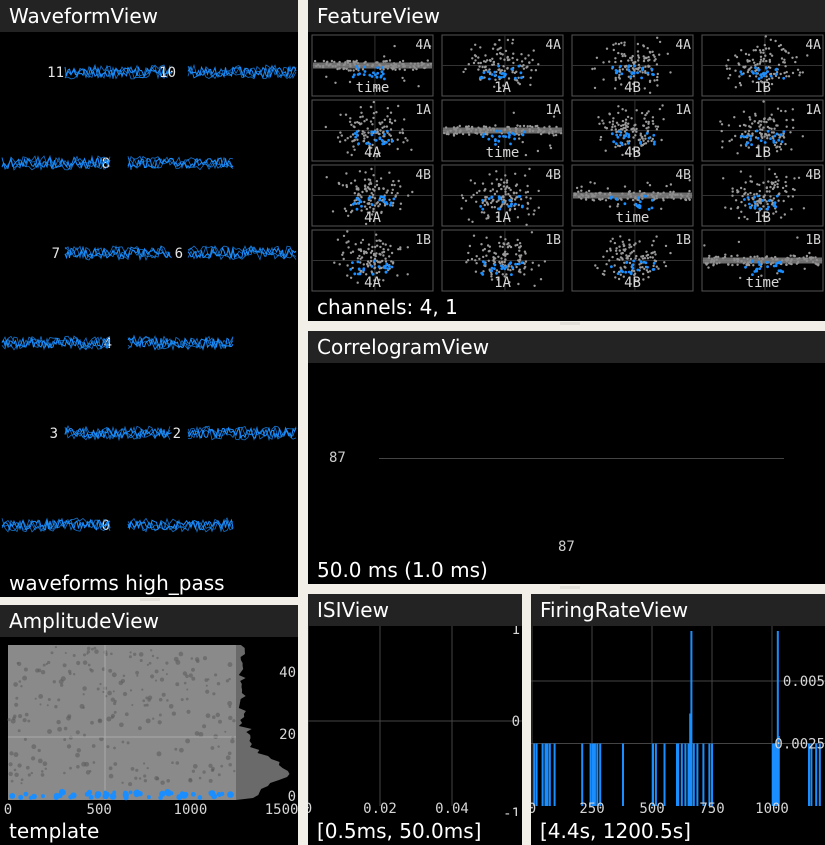 The image size is (825, 845). I want to click on amplitude-view: AmplitudeView 0 500 1000 1500 40 20 0 template, so click(149, 725).